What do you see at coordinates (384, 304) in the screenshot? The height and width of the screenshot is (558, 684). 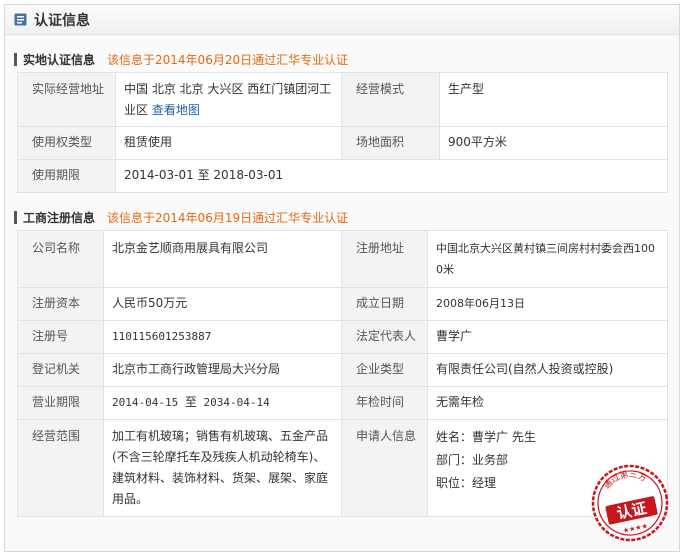 I see `founded-label: 成立日期` at bounding box center [384, 304].